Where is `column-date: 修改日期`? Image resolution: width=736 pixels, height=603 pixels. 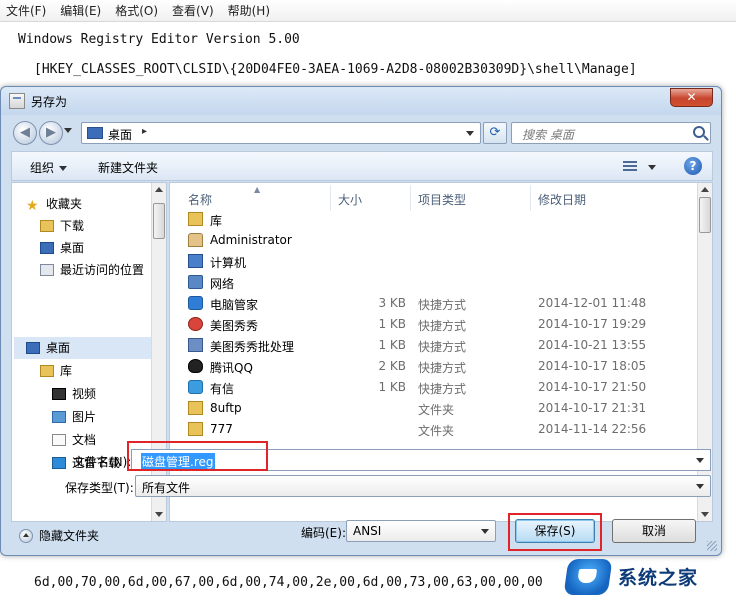
column-date: 修改日期 is located at coordinates (562, 199).